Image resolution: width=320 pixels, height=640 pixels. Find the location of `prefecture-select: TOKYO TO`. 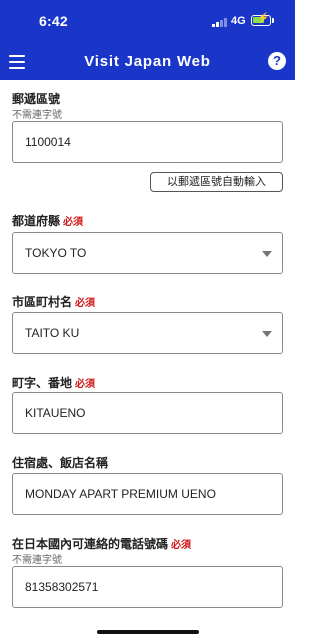

prefecture-select: TOKYO TO is located at coordinates (147, 253).